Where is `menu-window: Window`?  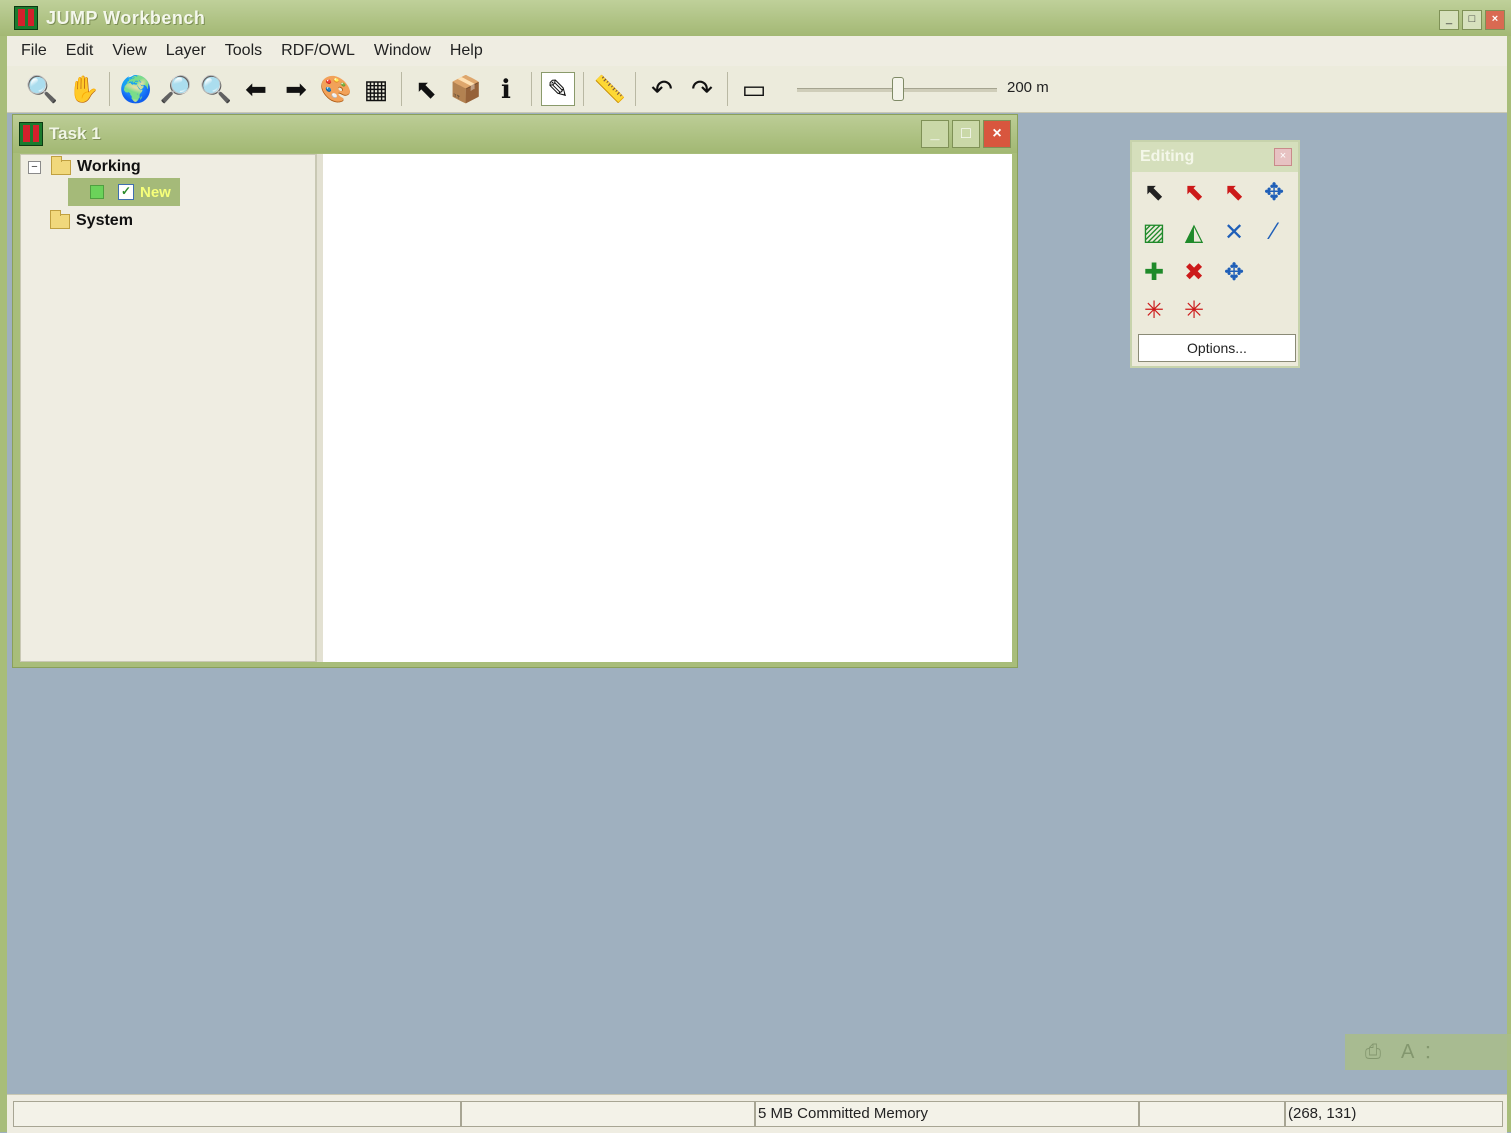 menu-window: Window is located at coordinates (402, 51).